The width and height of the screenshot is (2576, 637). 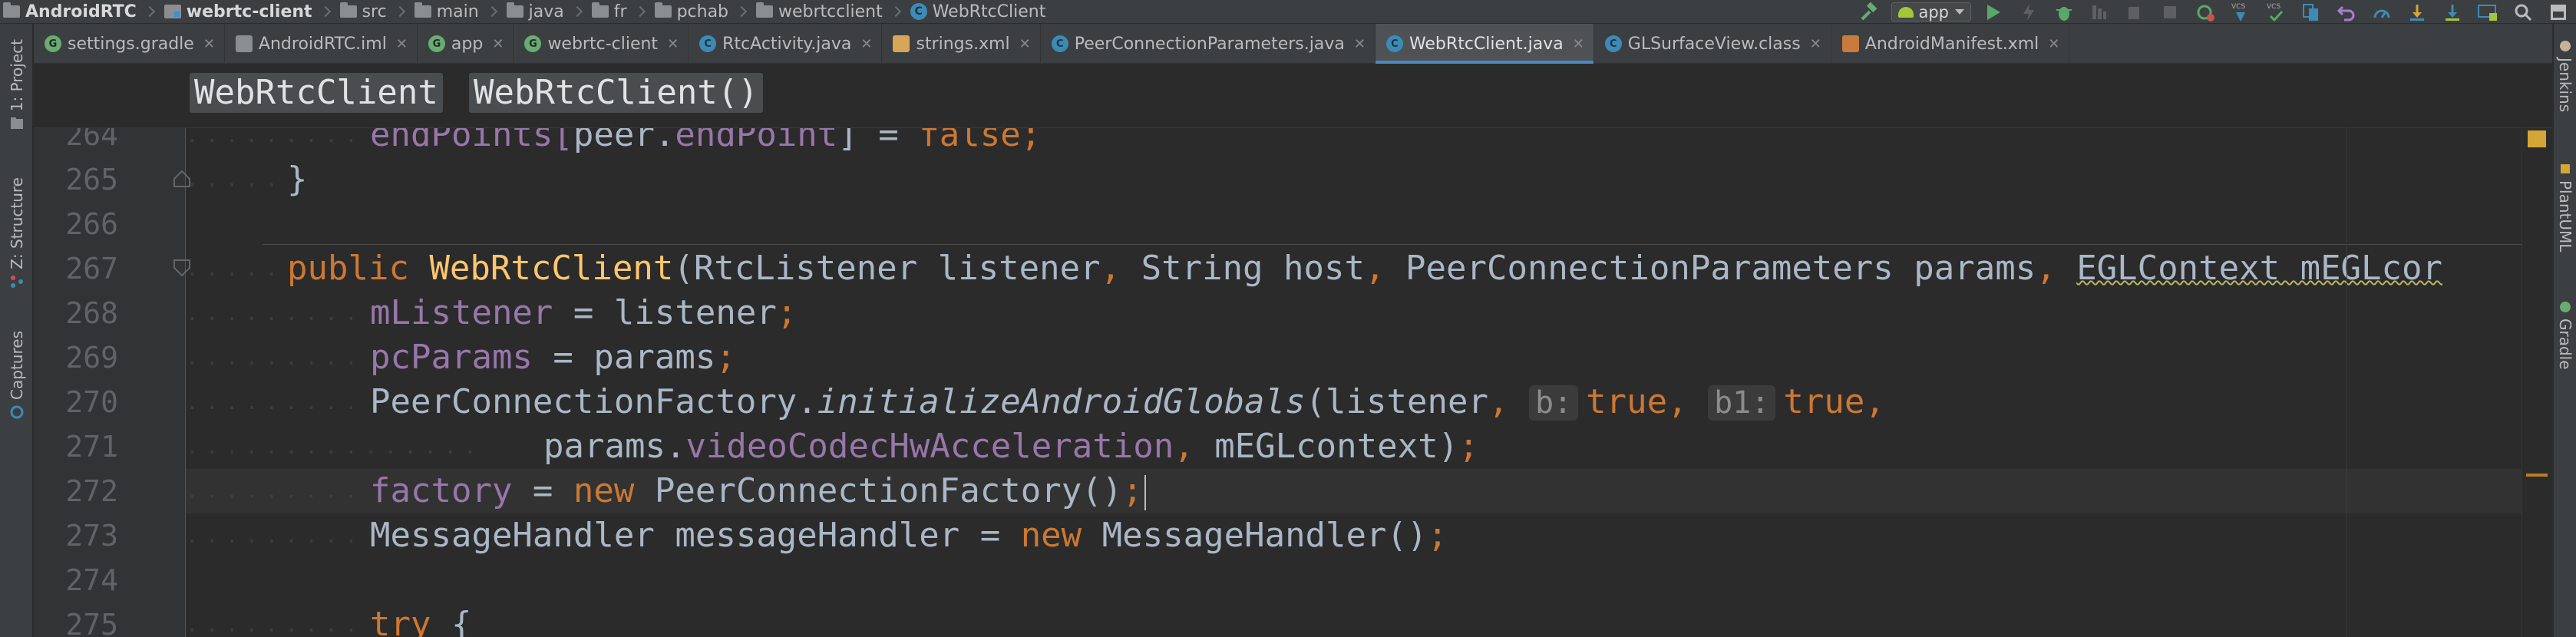 What do you see at coordinates (2537, 383) in the screenshot?
I see `error-stripe` at bounding box center [2537, 383].